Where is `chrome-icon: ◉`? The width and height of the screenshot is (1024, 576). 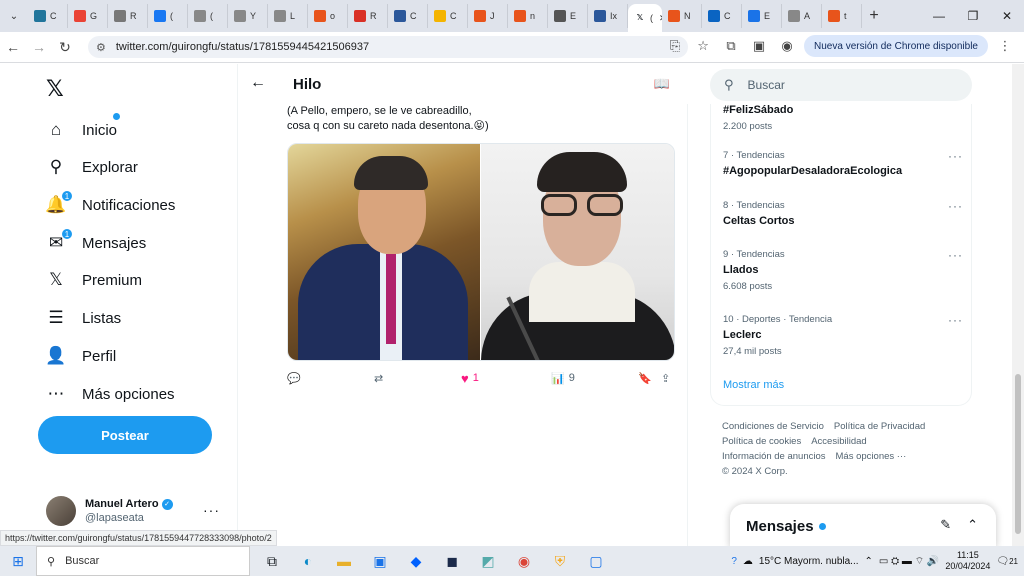 chrome-icon: ◉ is located at coordinates (524, 561).